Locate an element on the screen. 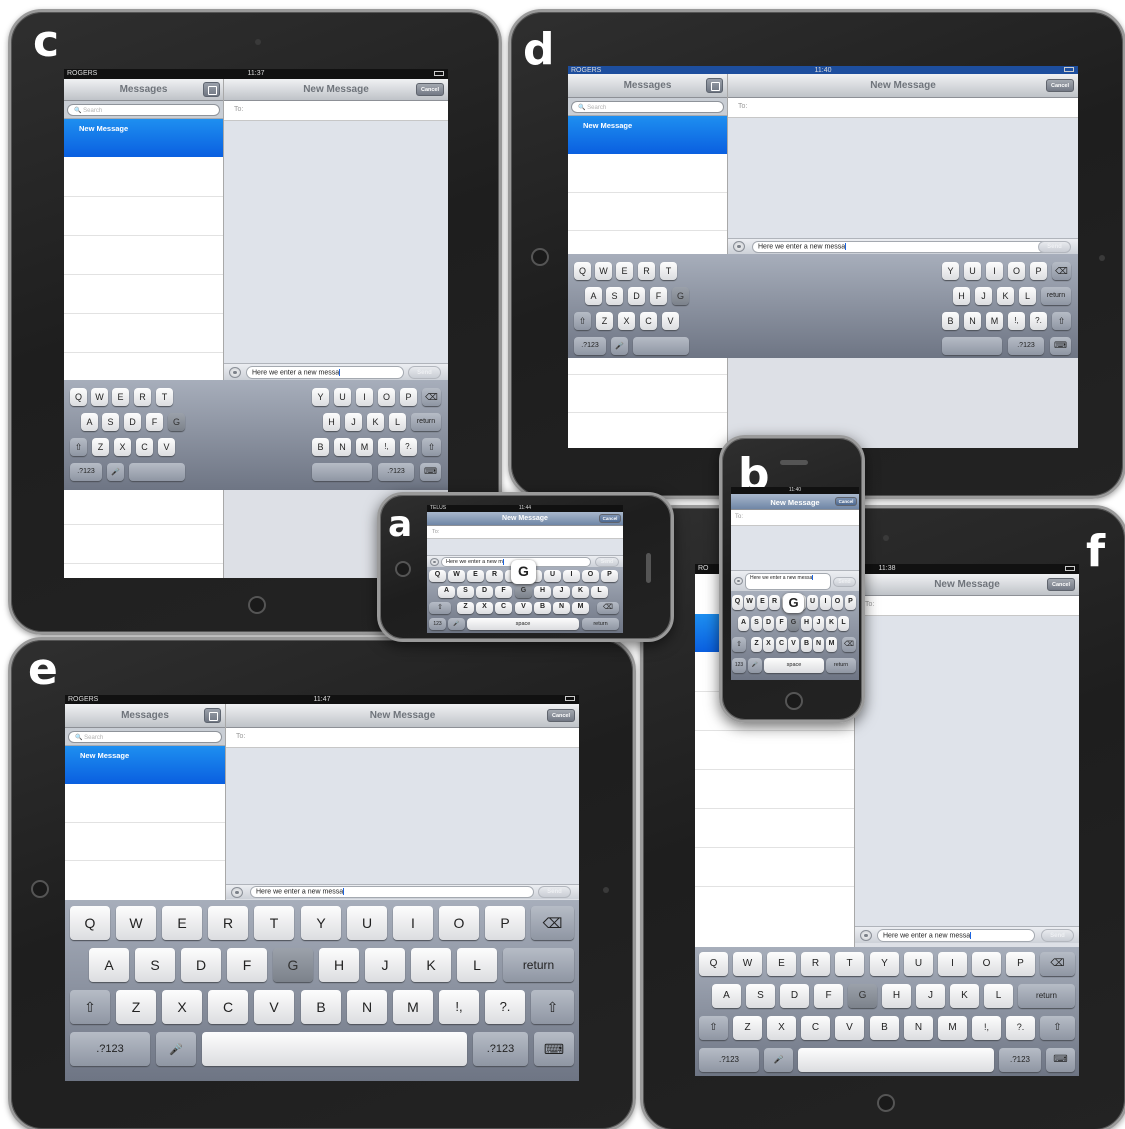  key-m: M is located at coordinates (364, 447).